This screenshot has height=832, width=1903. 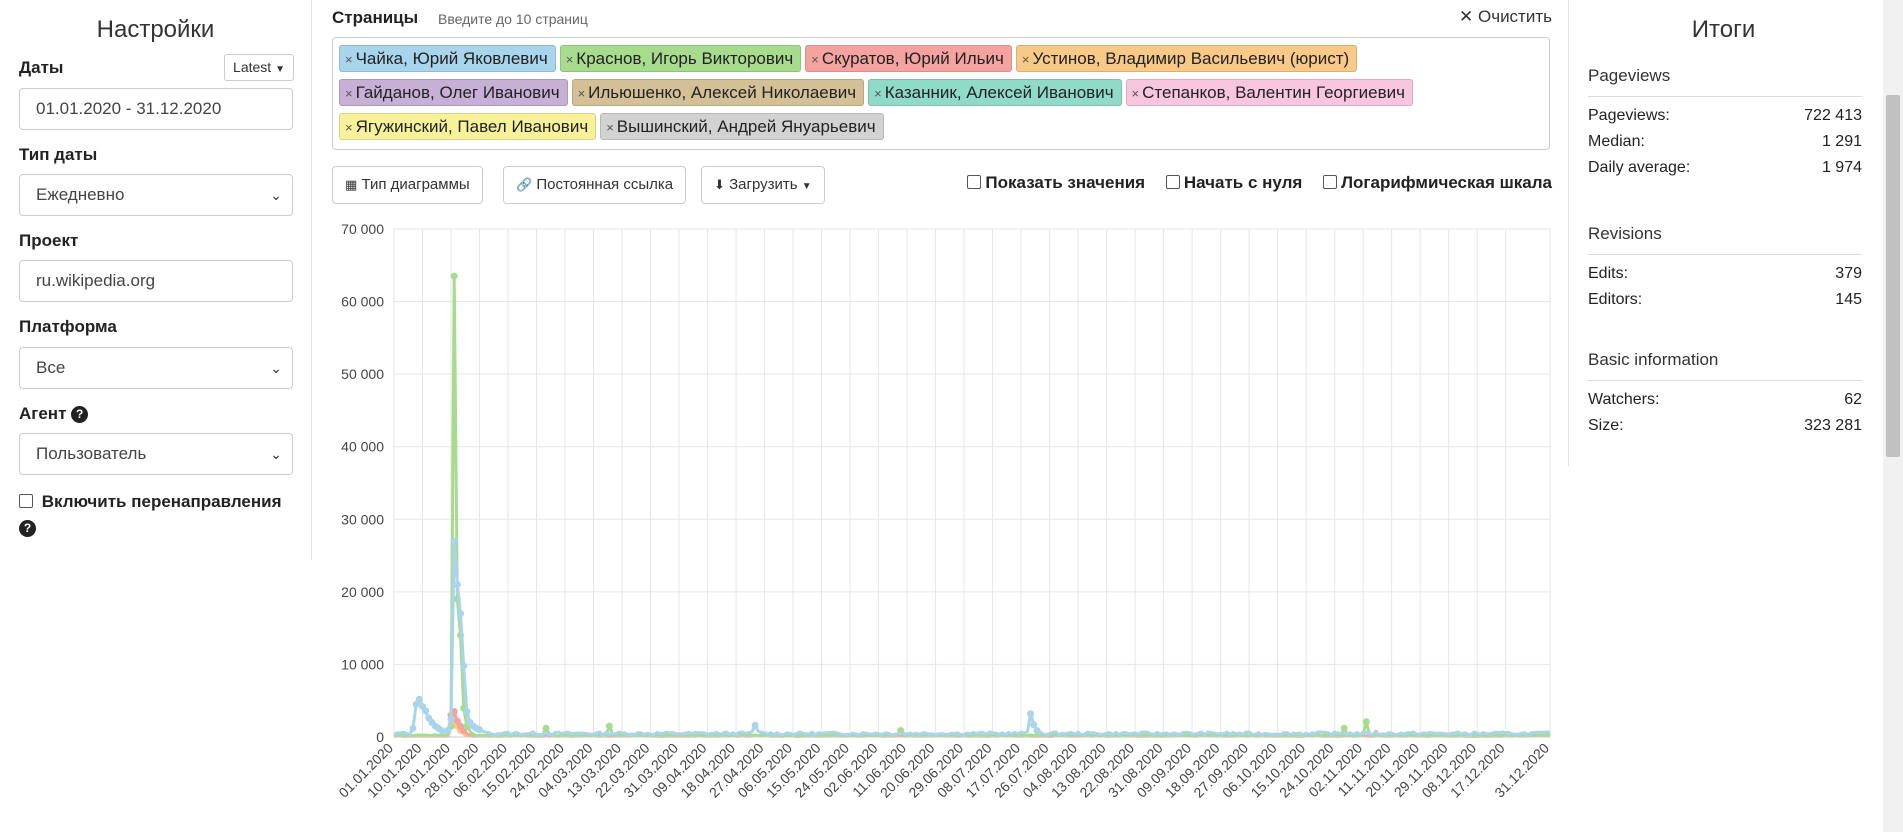 What do you see at coordinates (1725, 116) in the screenshot?
I see `totals-row: Pageviews: 722 413` at bounding box center [1725, 116].